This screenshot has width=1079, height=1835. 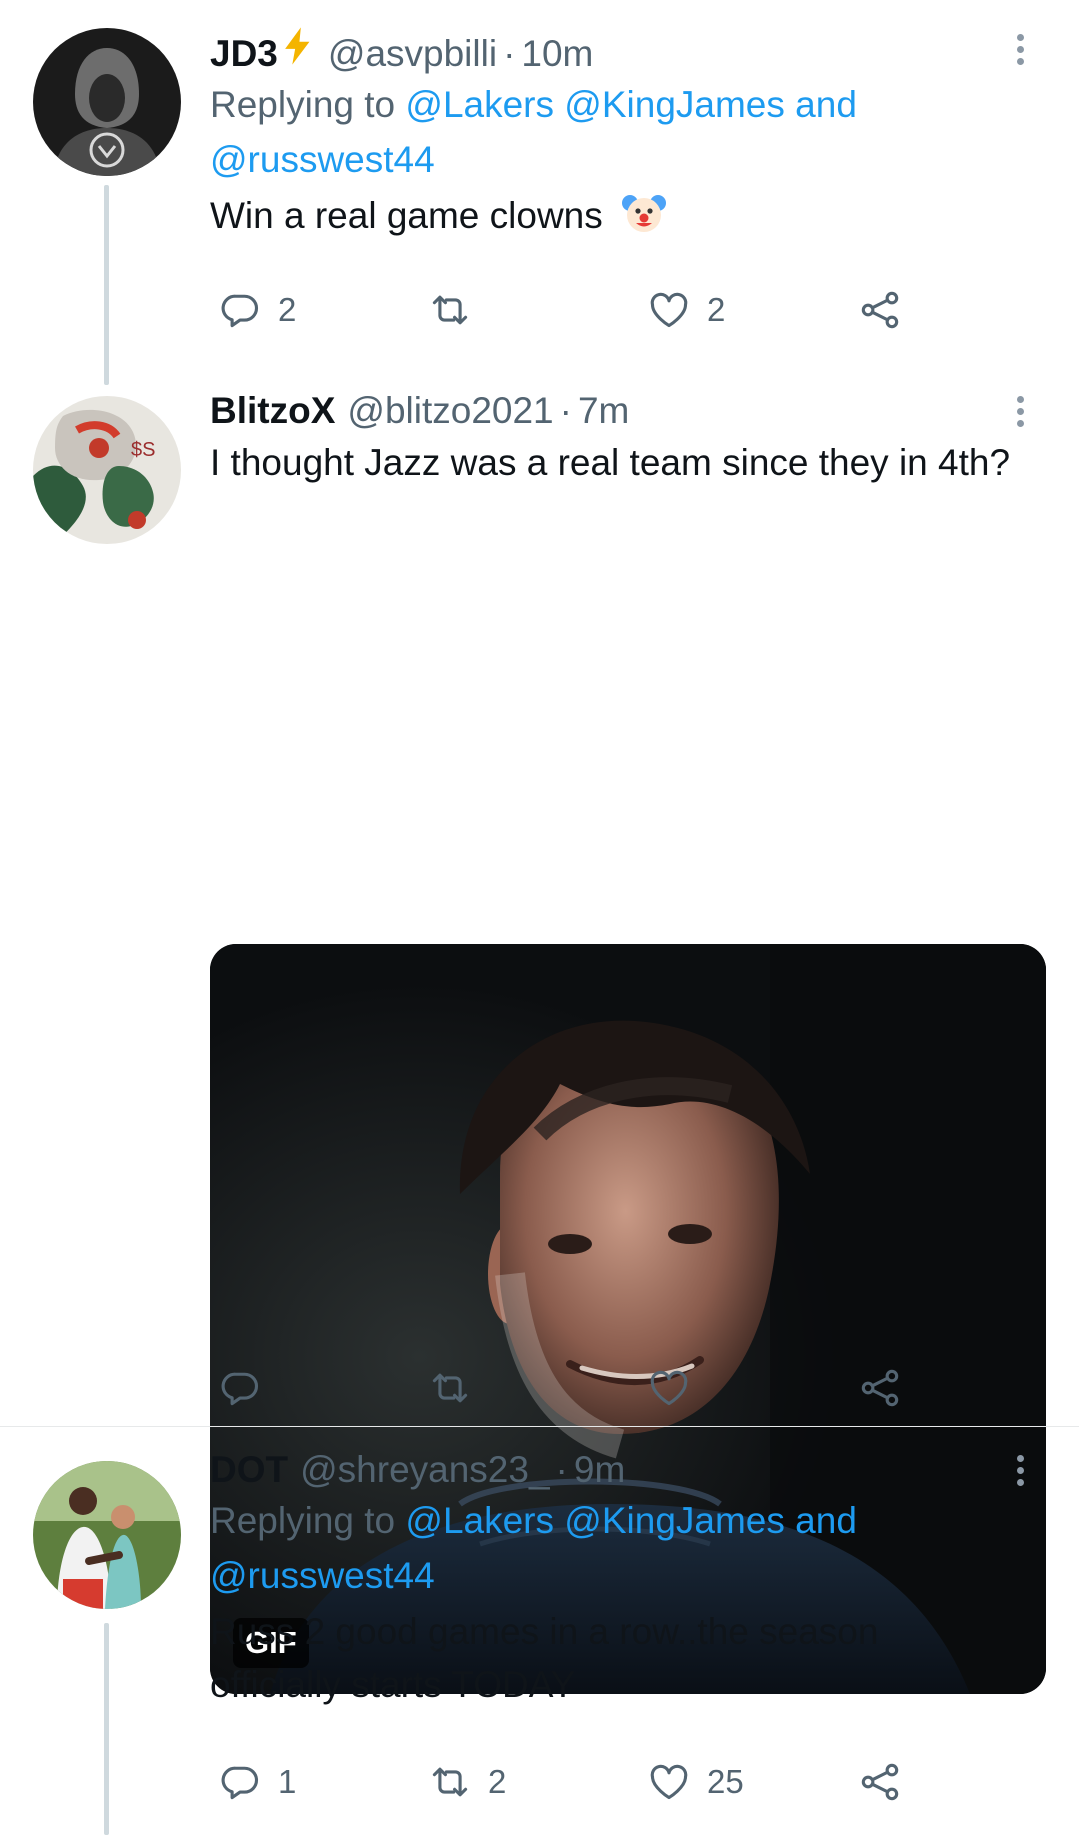 What do you see at coordinates (725, 1781) in the screenshot?
I see `like-count: 25` at bounding box center [725, 1781].